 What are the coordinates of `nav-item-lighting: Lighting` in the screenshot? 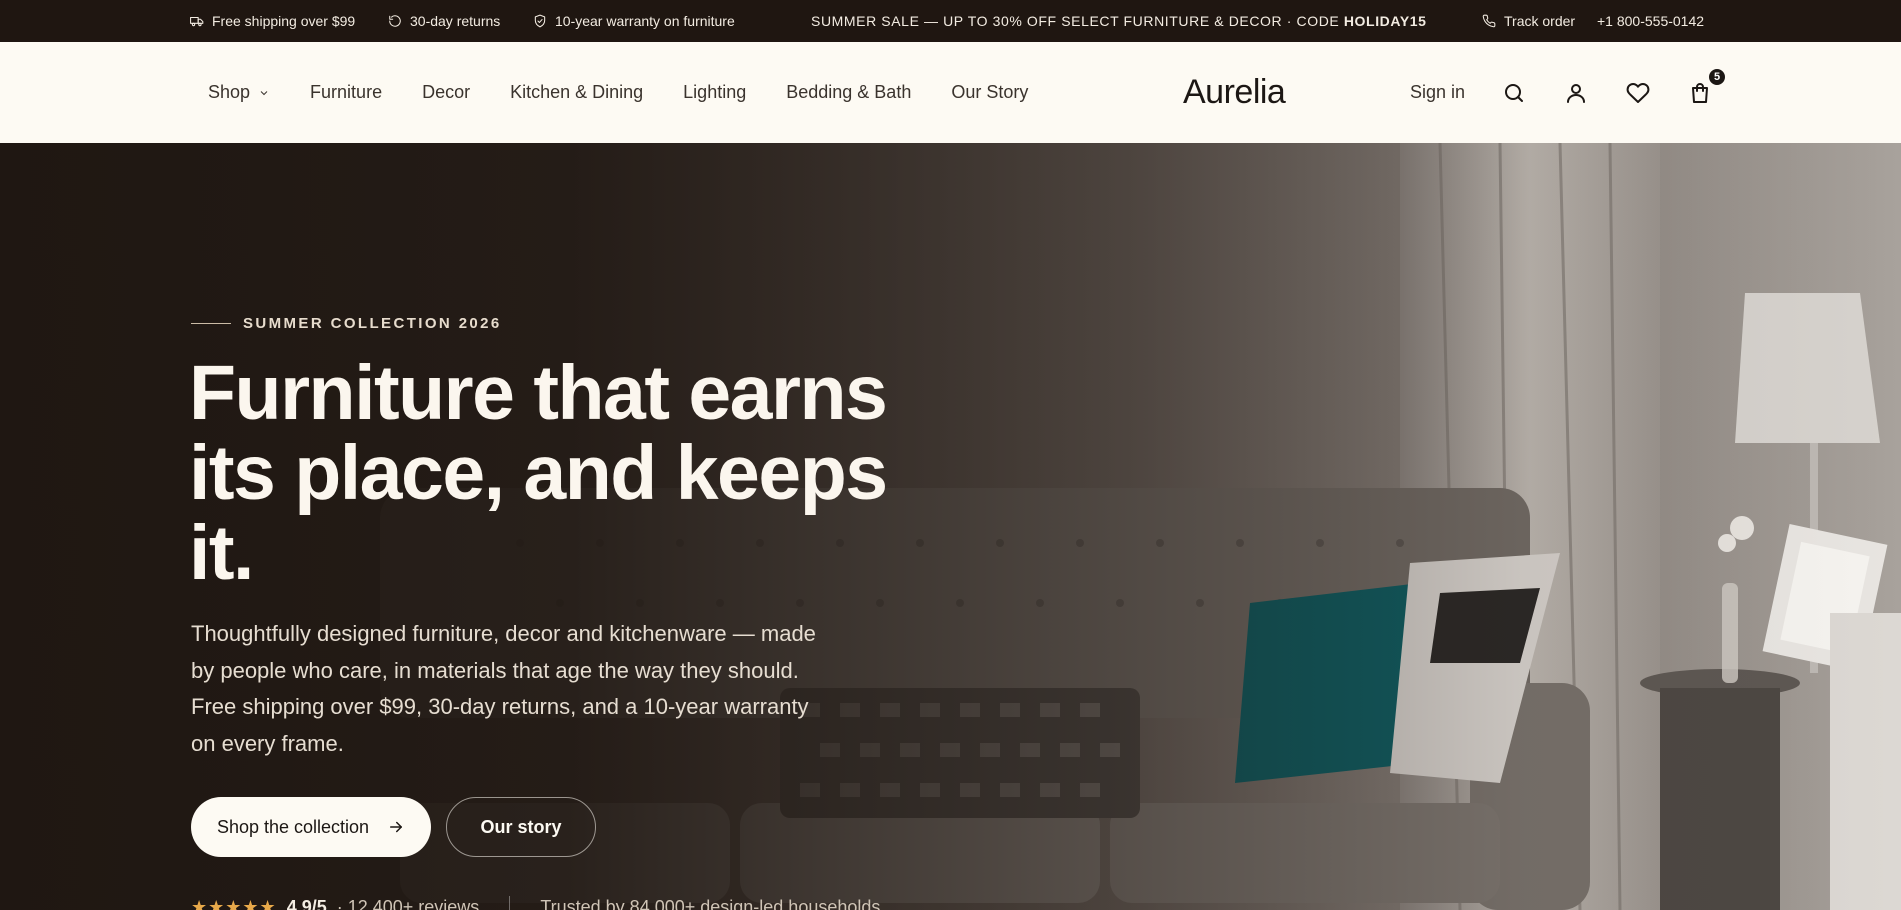 It's located at (714, 92).